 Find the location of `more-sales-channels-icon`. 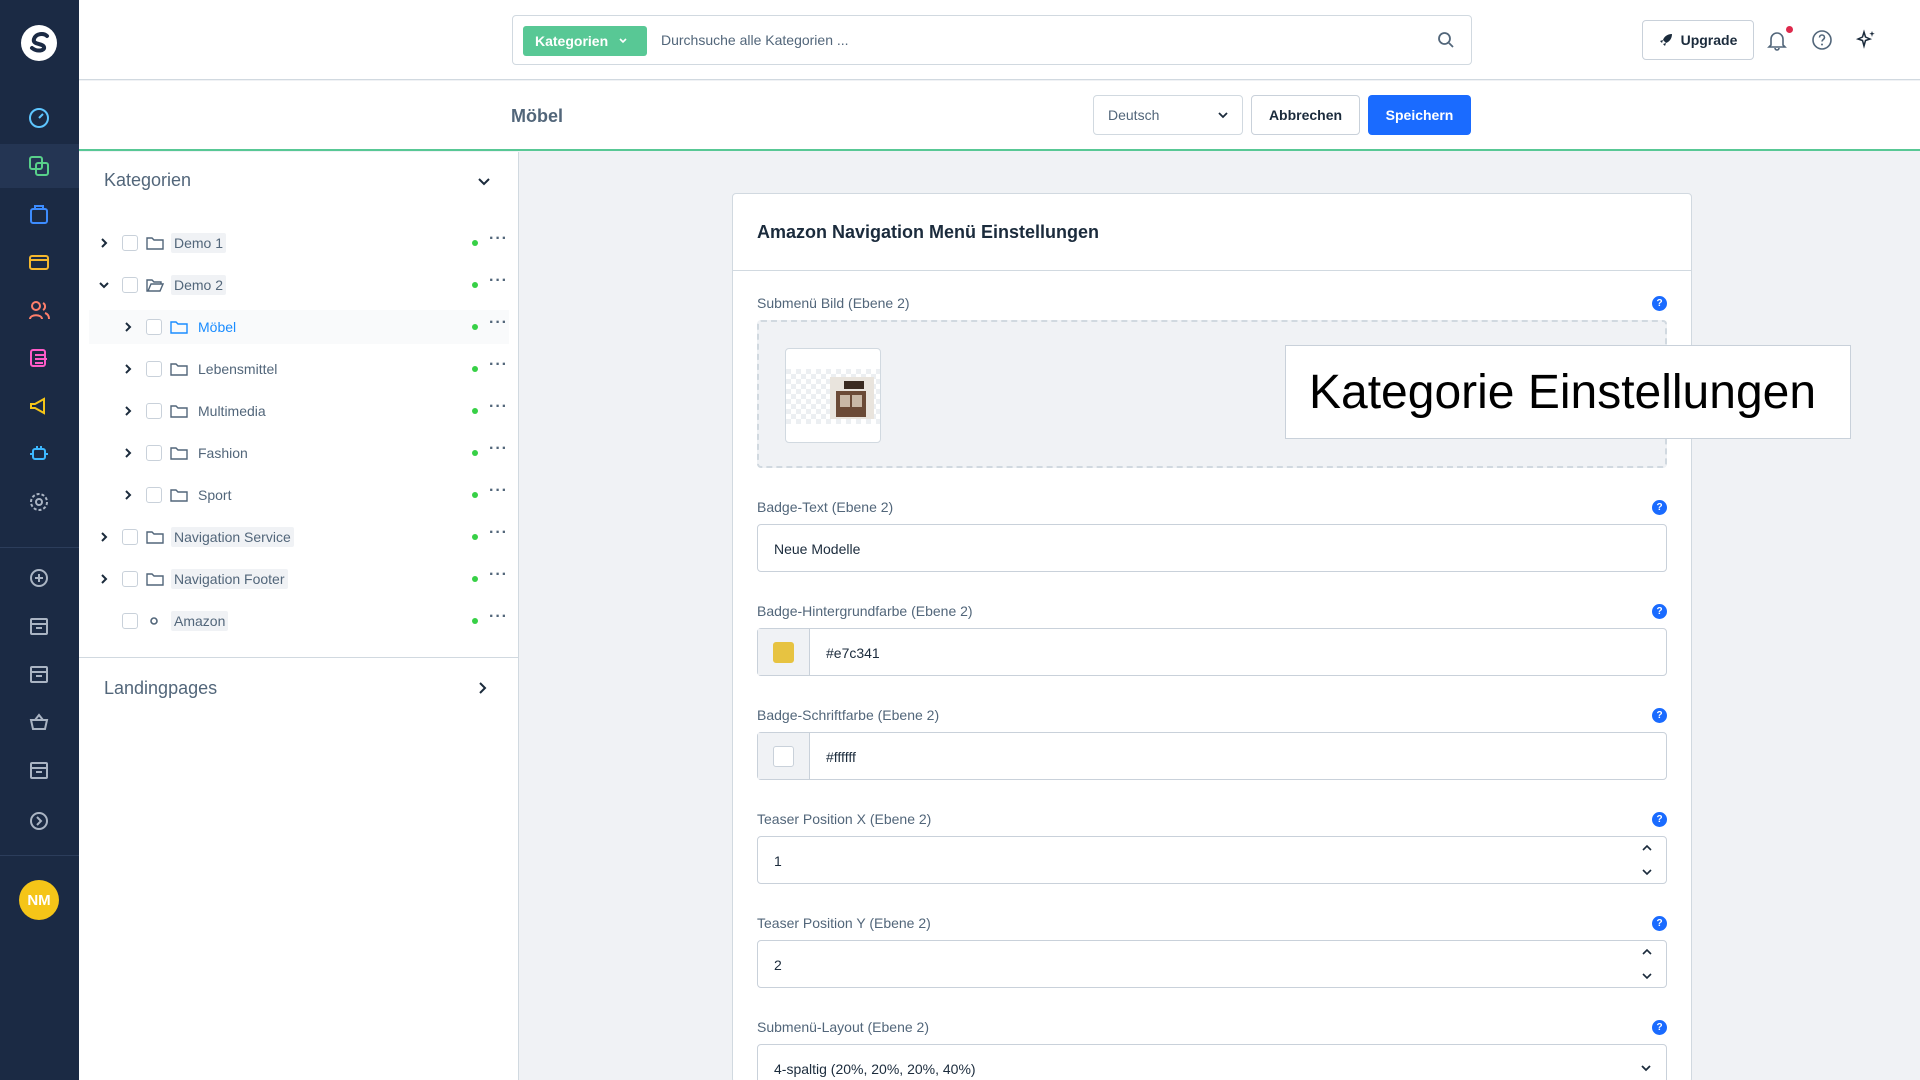

more-sales-channels-icon is located at coordinates (39, 821).